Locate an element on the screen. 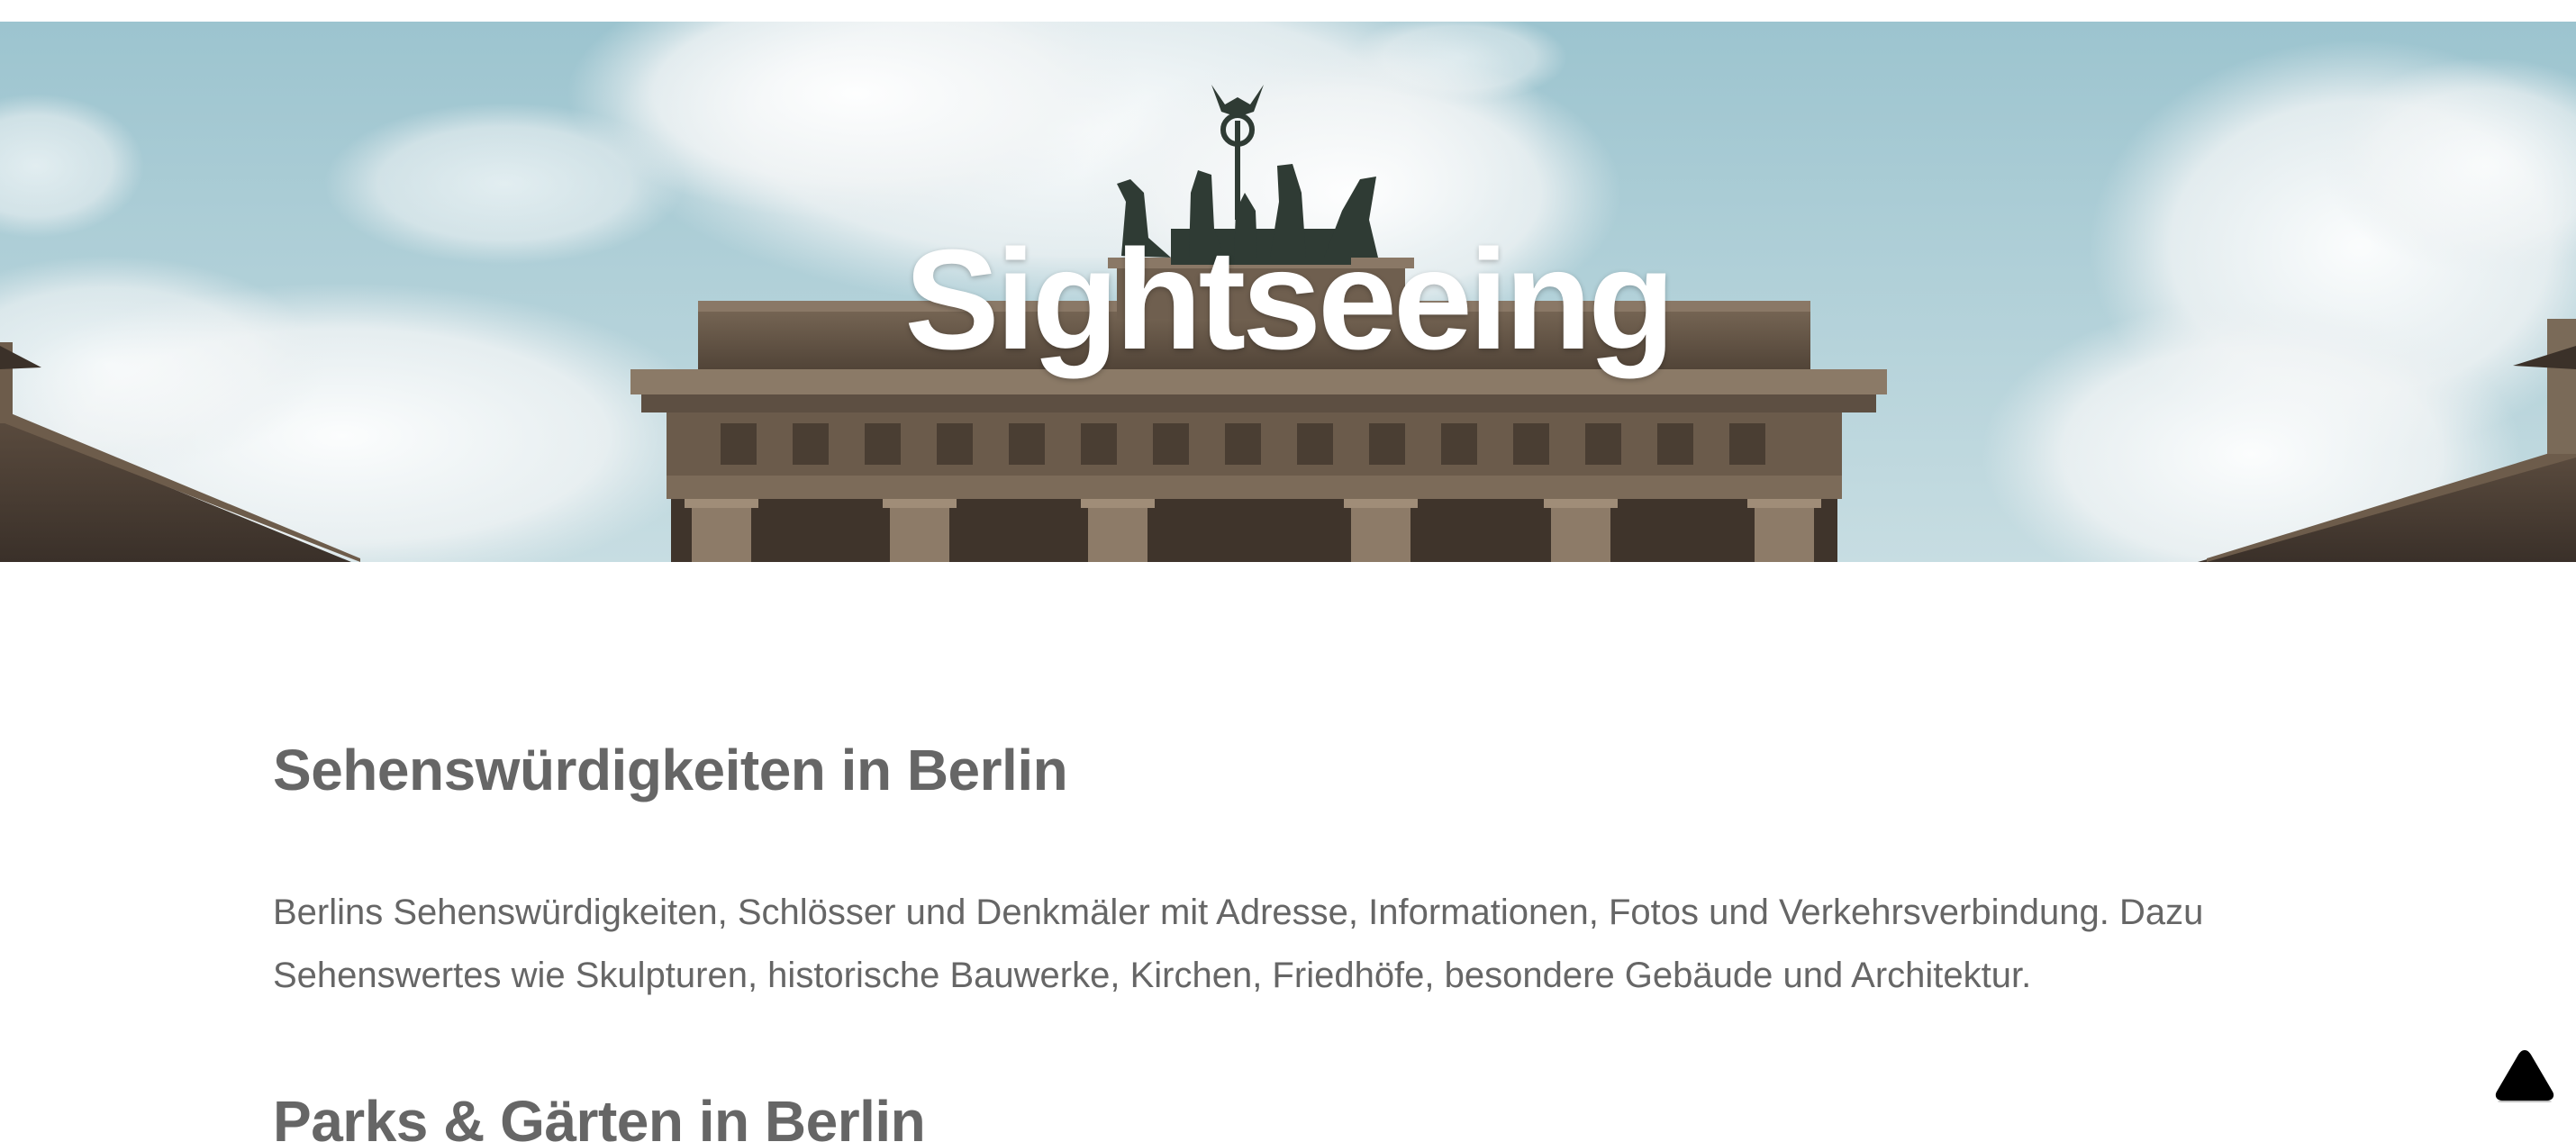  scroll-to-top-button is located at coordinates (2525, 1075).